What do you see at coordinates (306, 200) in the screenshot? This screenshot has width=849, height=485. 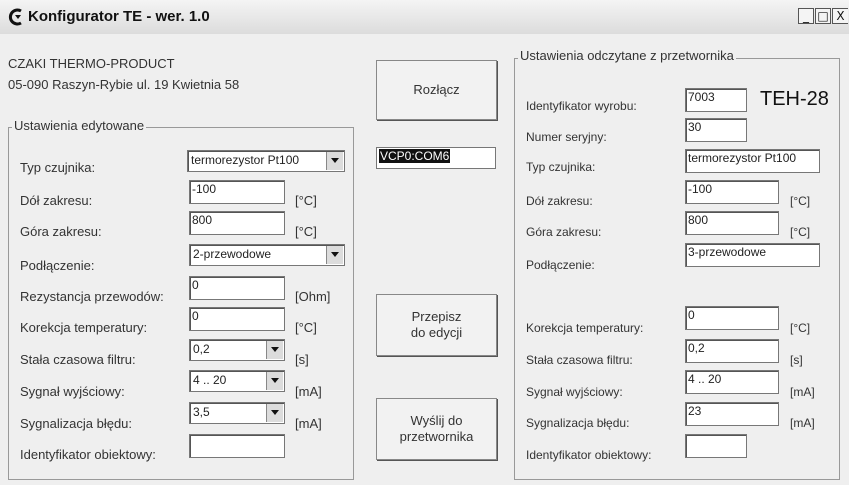 I see `edit-range-low-unit: [°C]` at bounding box center [306, 200].